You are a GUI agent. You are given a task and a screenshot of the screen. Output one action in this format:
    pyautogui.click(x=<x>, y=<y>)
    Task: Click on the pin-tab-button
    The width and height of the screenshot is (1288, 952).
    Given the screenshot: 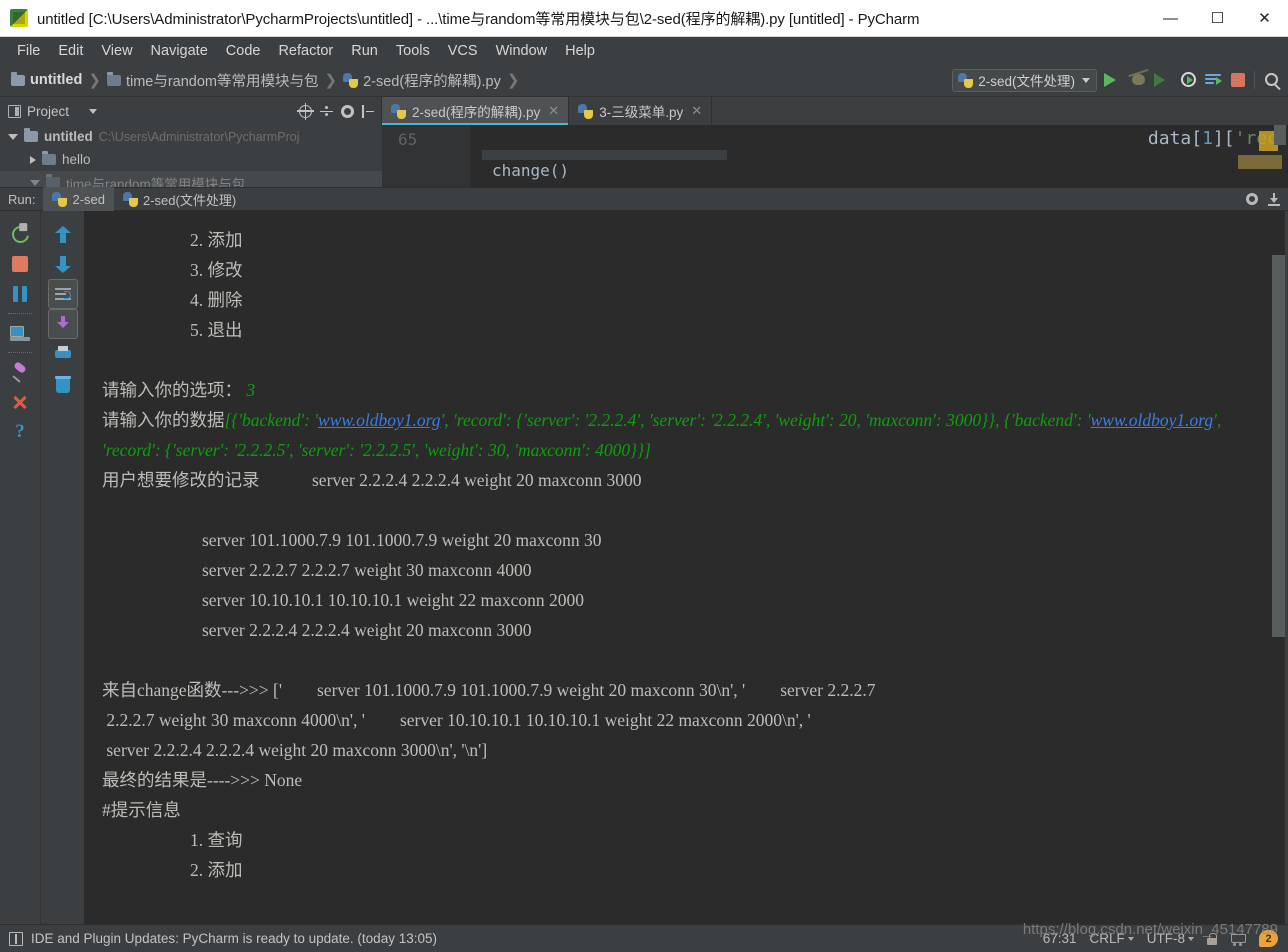 What is the action you would take?
    pyautogui.click(x=20, y=372)
    